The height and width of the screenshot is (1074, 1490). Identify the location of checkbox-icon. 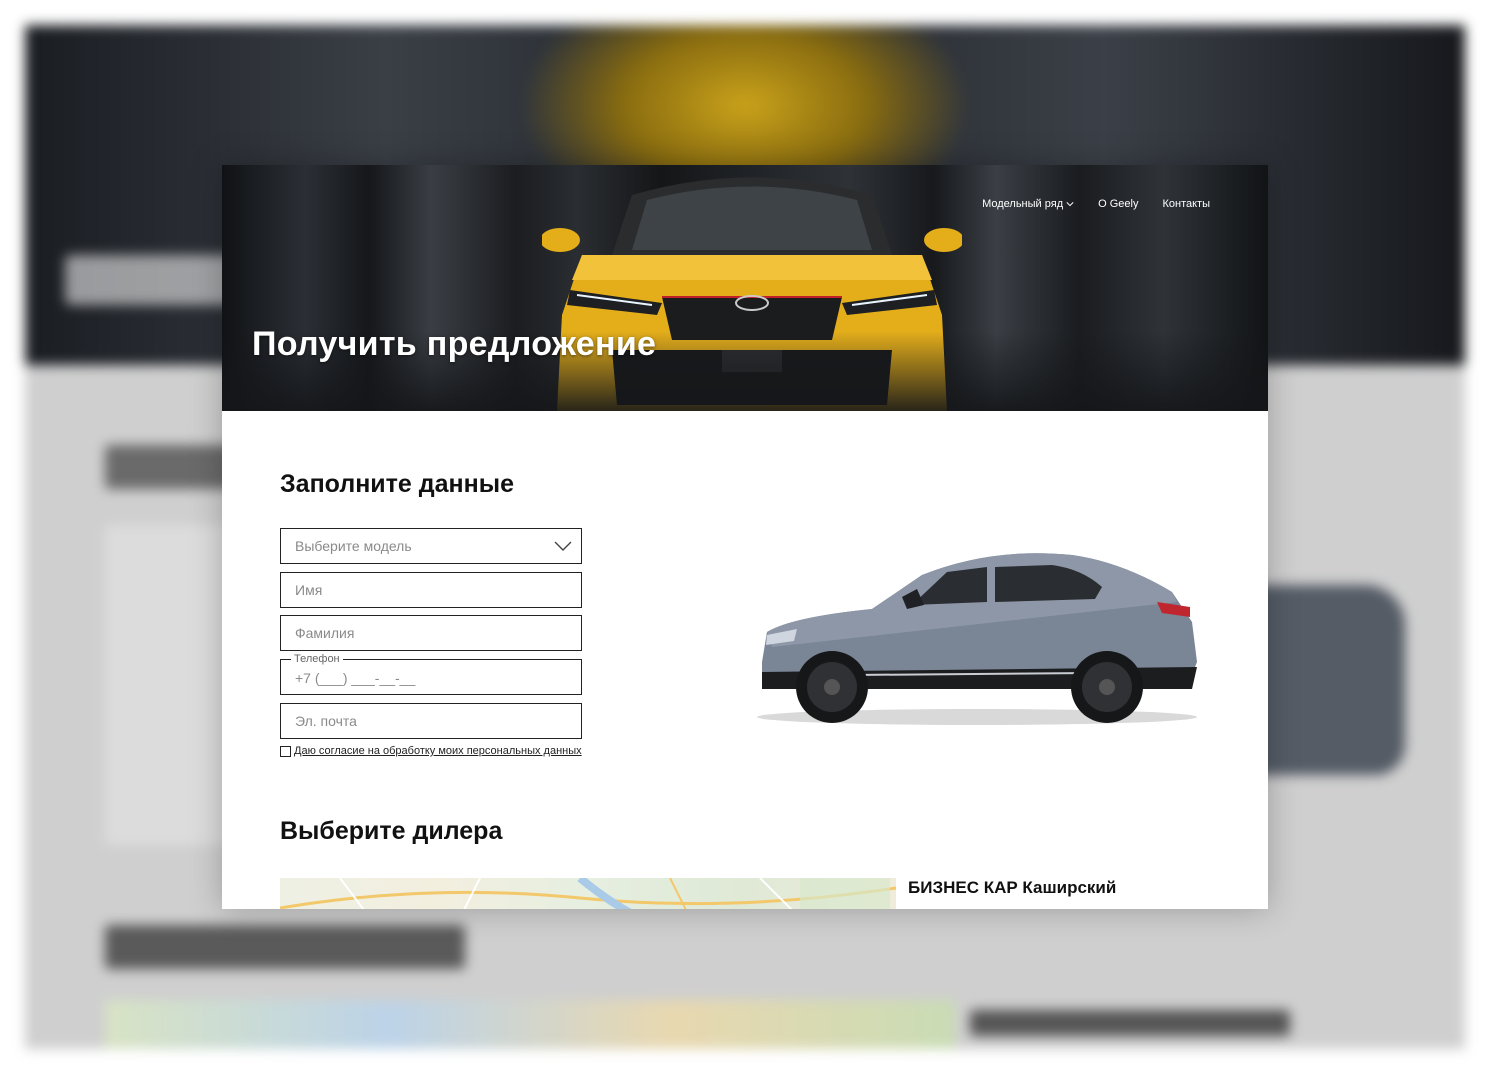
(285, 751).